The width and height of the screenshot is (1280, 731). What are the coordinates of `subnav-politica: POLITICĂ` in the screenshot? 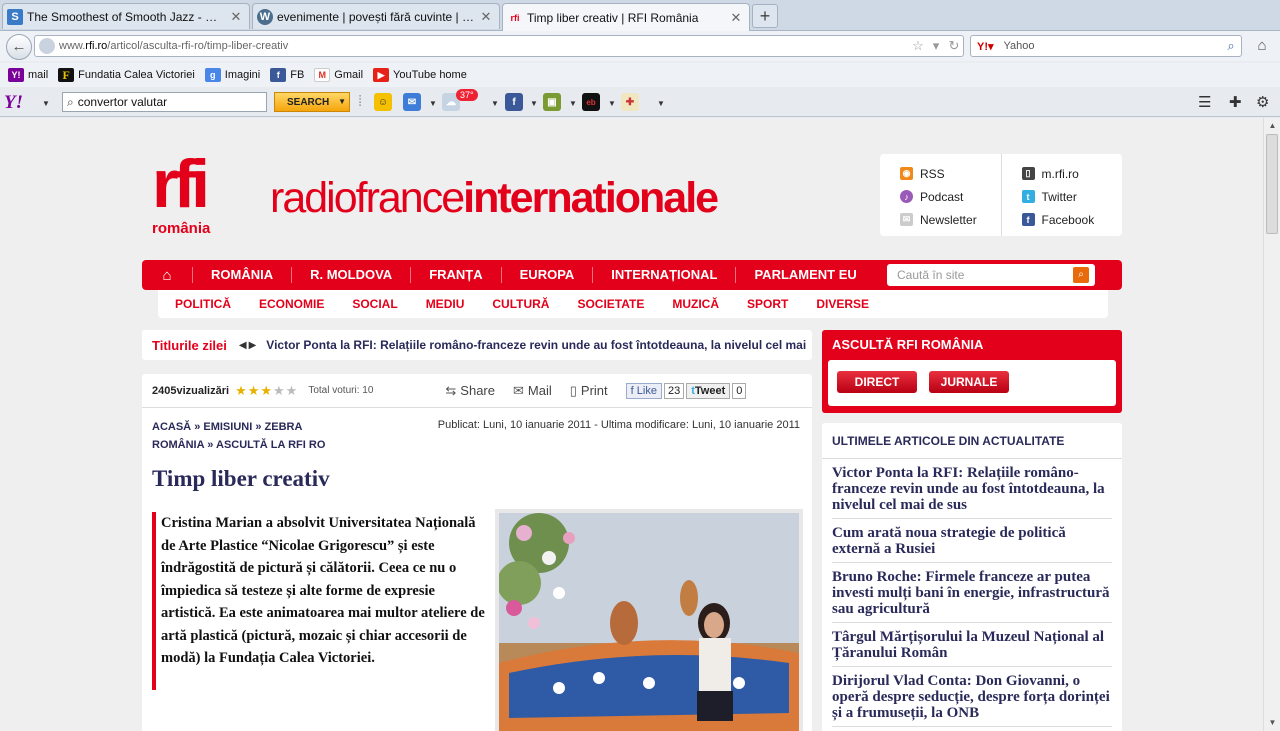 It's located at (203, 304).